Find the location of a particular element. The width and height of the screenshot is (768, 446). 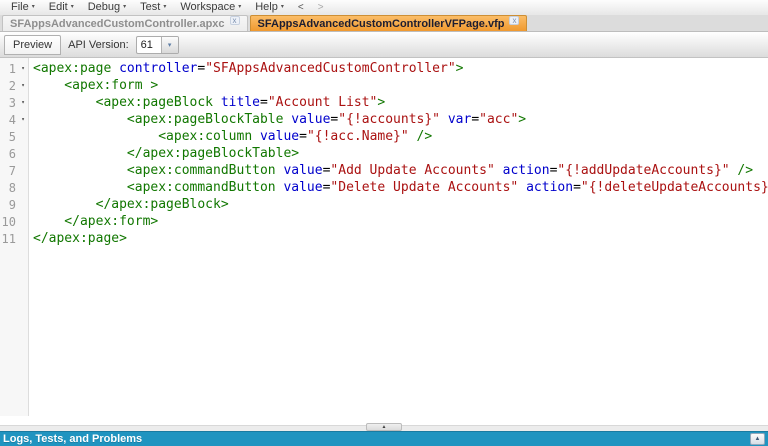

gutter-row: 10 is located at coordinates (14, 221).